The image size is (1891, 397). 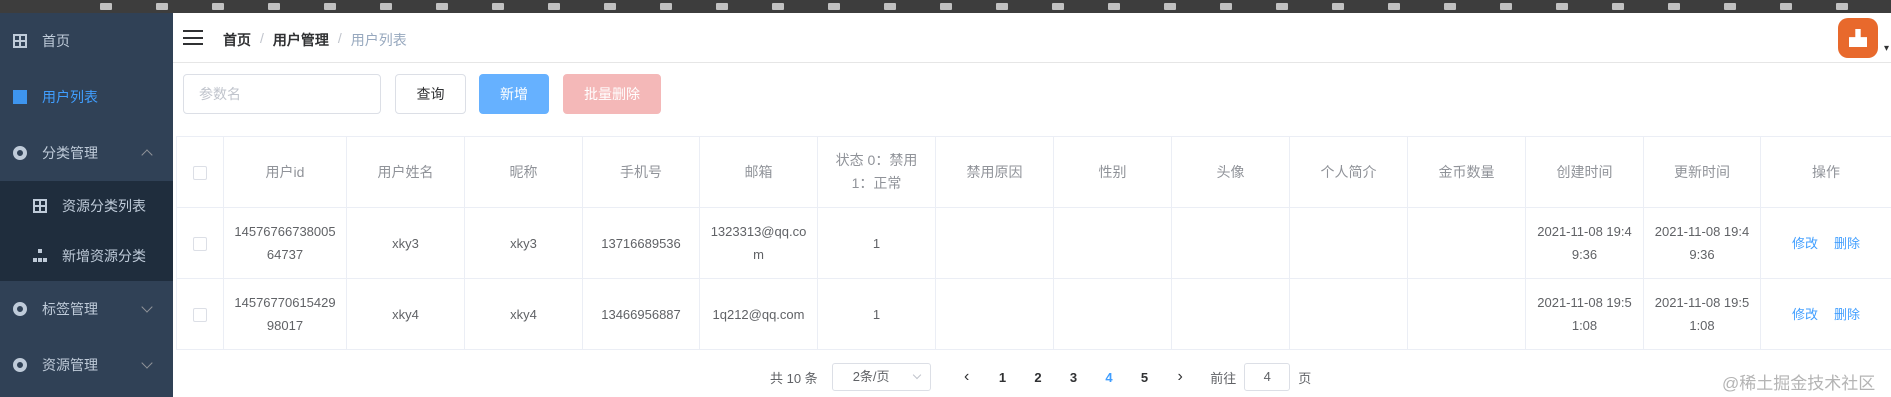 I want to click on cell-email: 1q212@qq.com, so click(x=758, y=314).